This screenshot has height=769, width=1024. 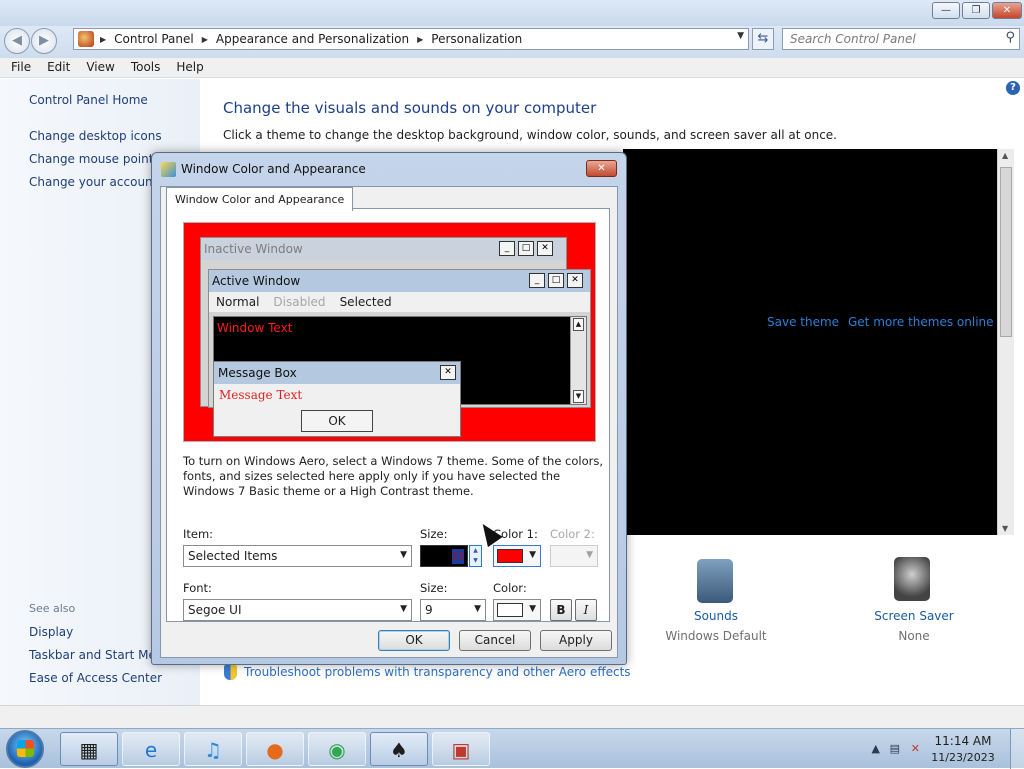 I want to click on menu-help: Help, so click(x=189, y=67).